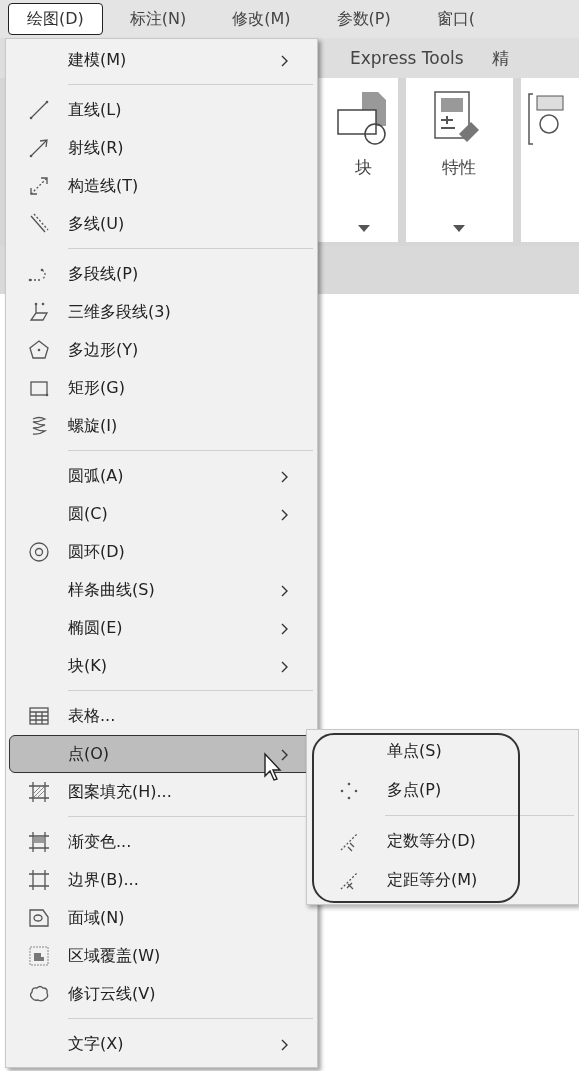  What do you see at coordinates (87, 666) in the screenshot?
I see `menu-item-label: 块(K)` at bounding box center [87, 666].